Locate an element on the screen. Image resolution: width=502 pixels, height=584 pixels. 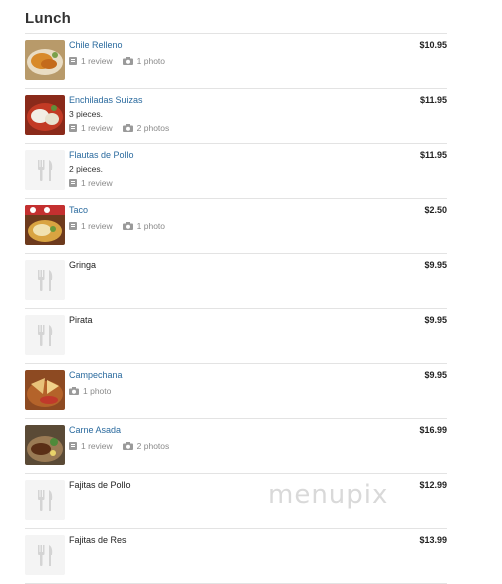
item-price: $16.99 is located at coordinates (433, 430).